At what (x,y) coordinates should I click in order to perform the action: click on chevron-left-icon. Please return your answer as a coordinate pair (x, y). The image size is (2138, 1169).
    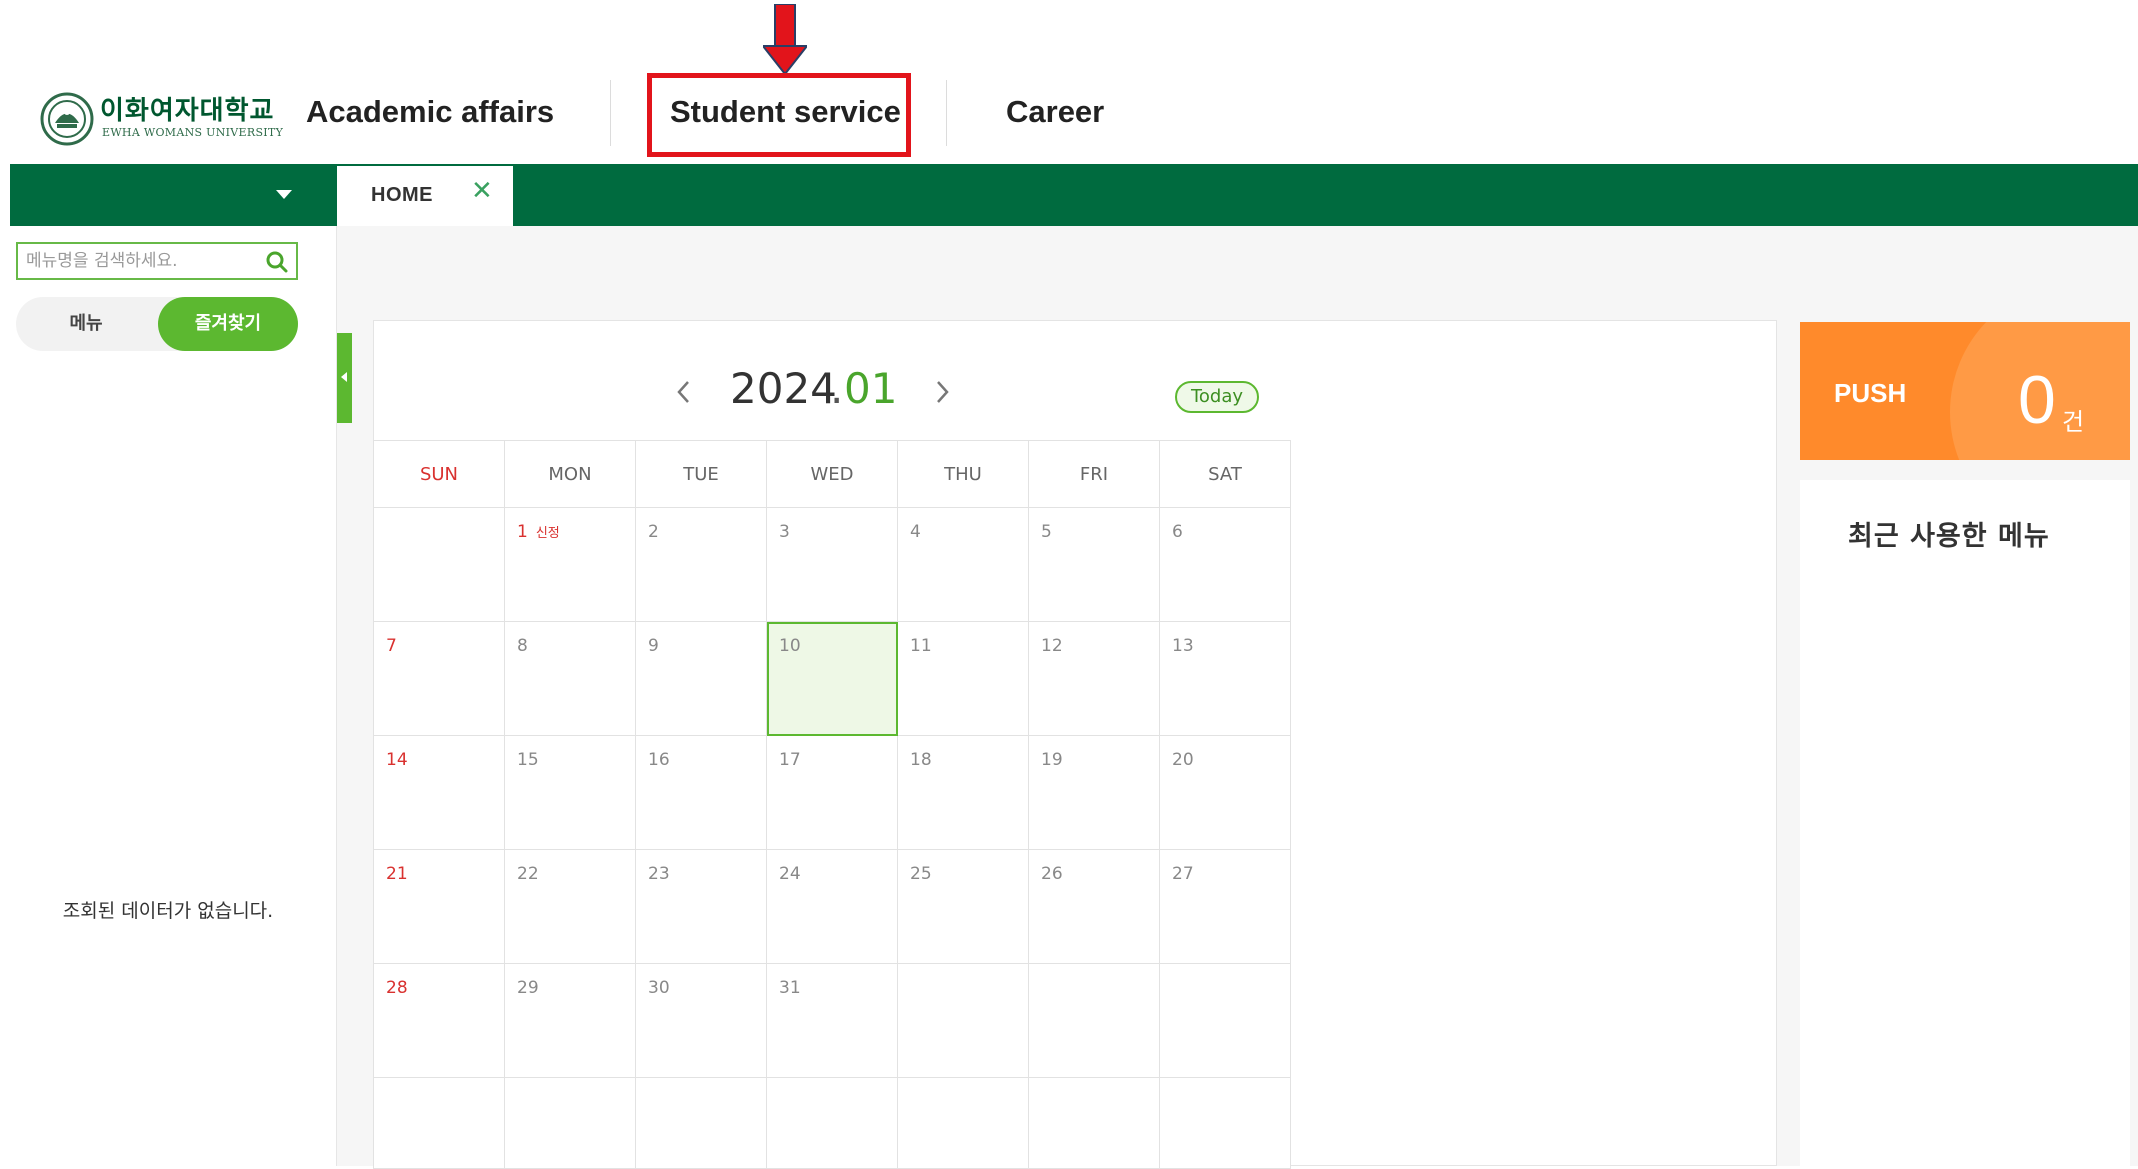
    Looking at the image, I should click on (684, 392).